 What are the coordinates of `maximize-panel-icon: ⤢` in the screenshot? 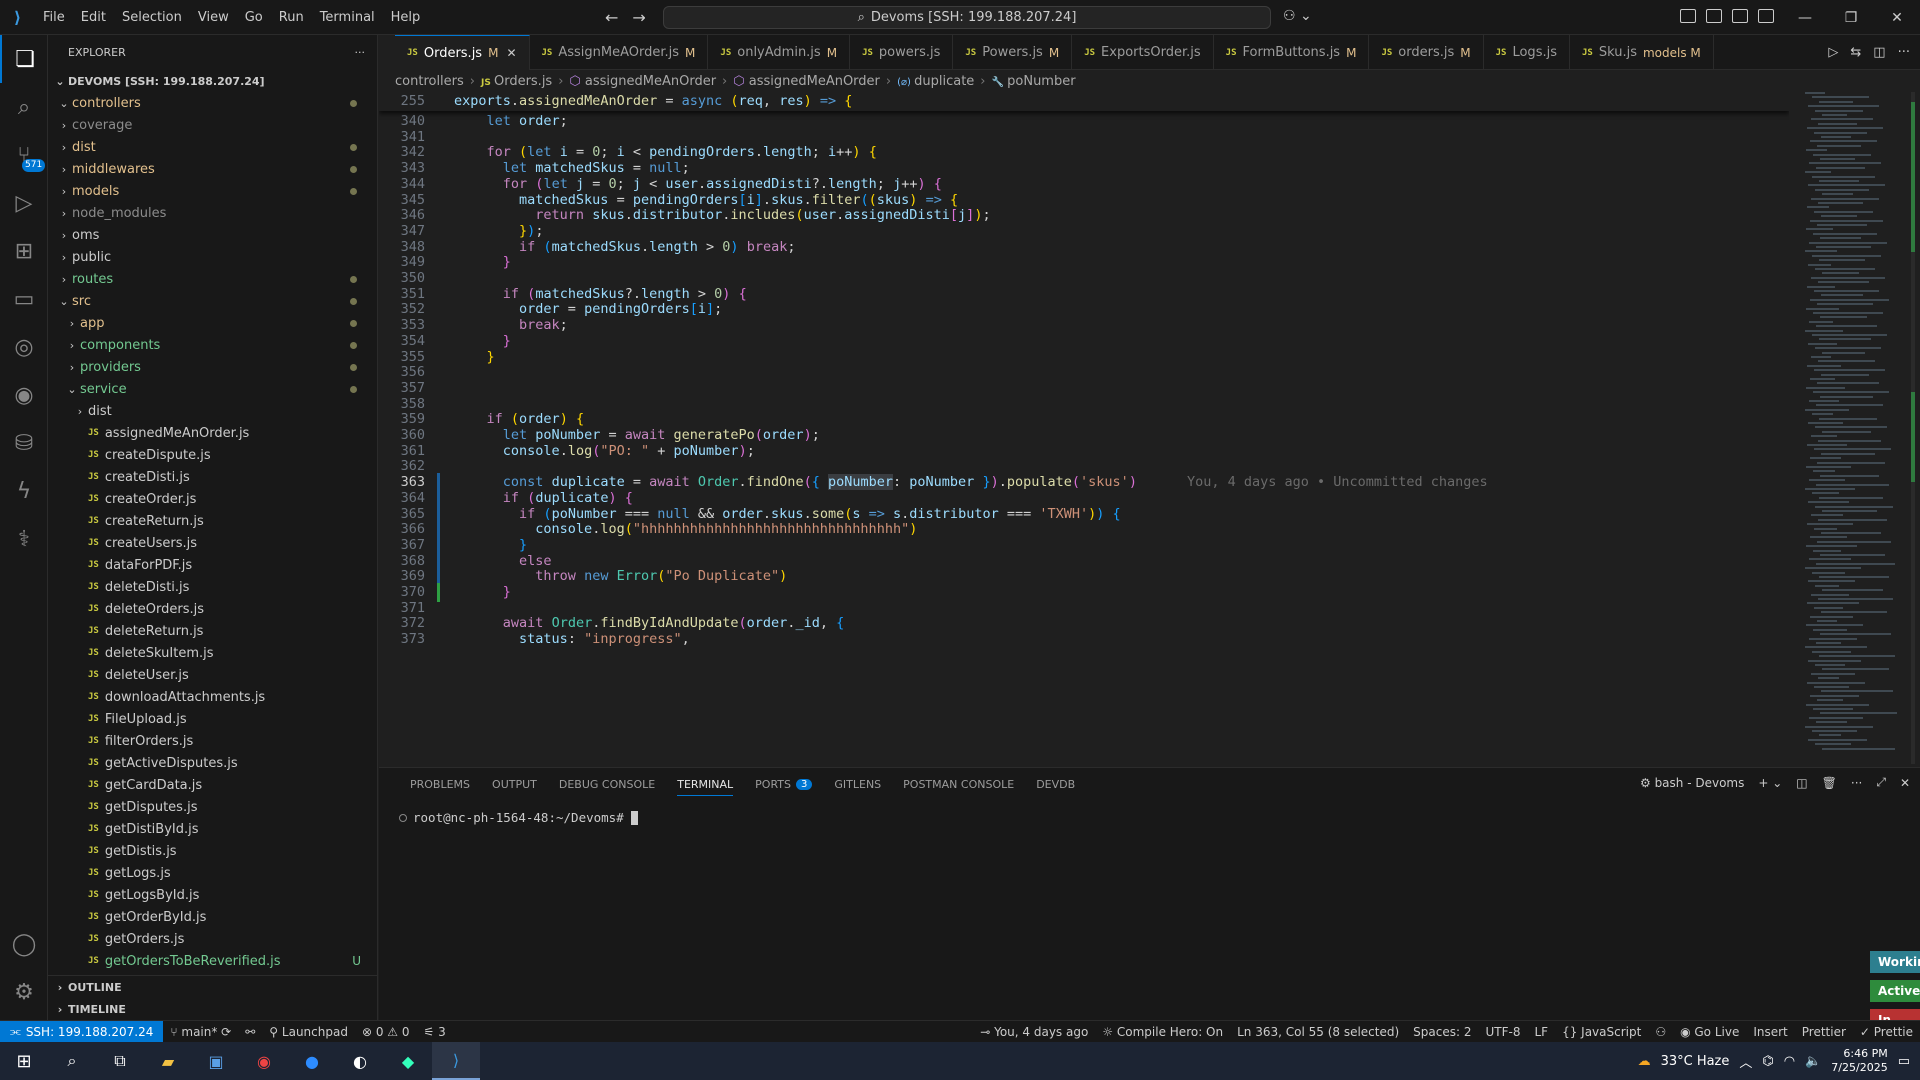 It's located at (1881, 782).